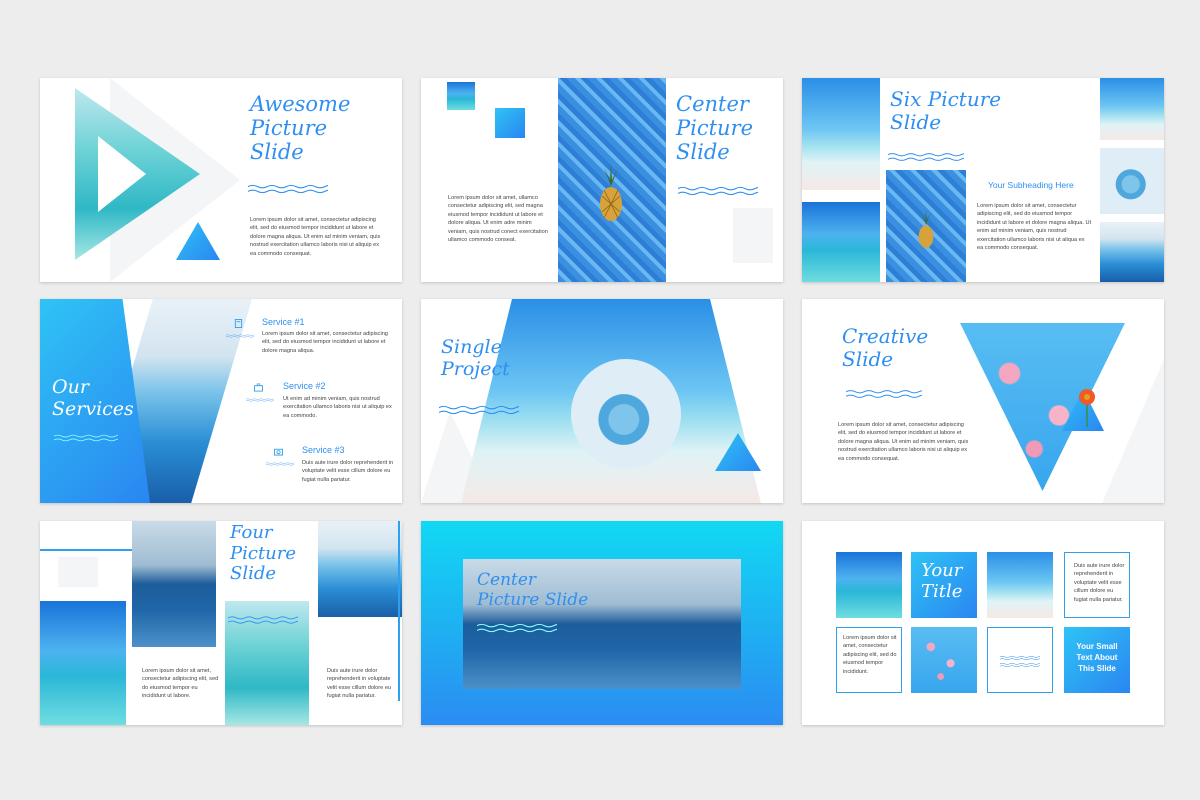  What do you see at coordinates (1087, 408) in the screenshot?
I see `flower-icon` at bounding box center [1087, 408].